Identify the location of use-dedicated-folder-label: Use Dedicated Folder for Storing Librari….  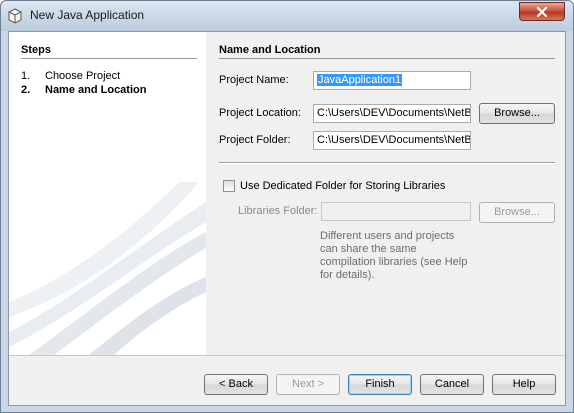
(342, 186).